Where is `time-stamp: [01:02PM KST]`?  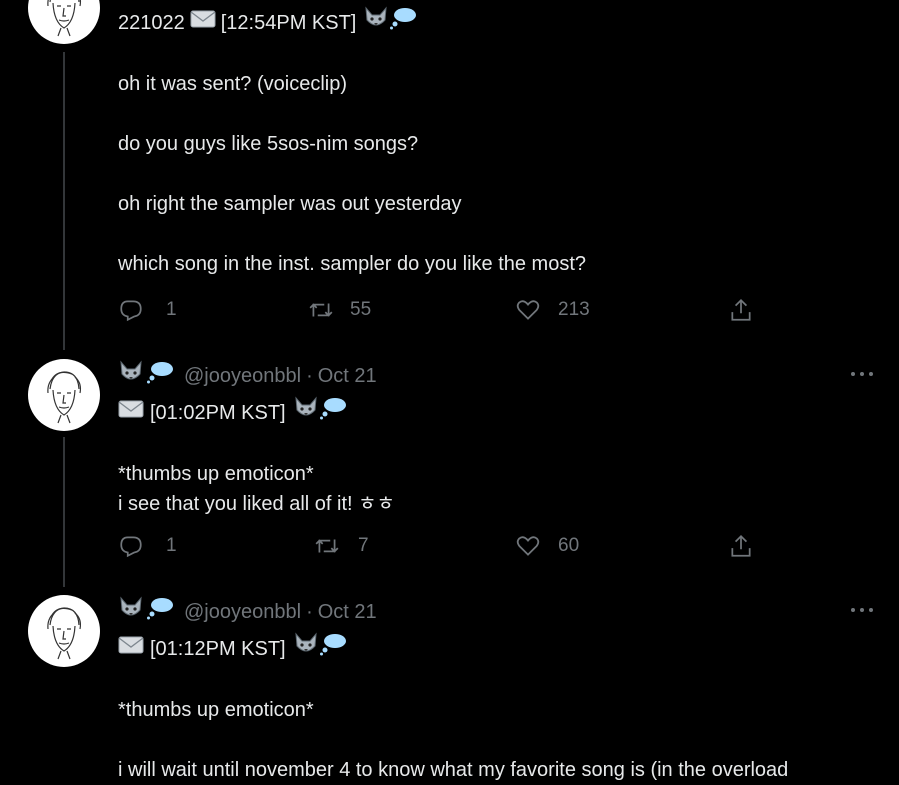 time-stamp: [01:02PM KST] is located at coordinates (218, 412).